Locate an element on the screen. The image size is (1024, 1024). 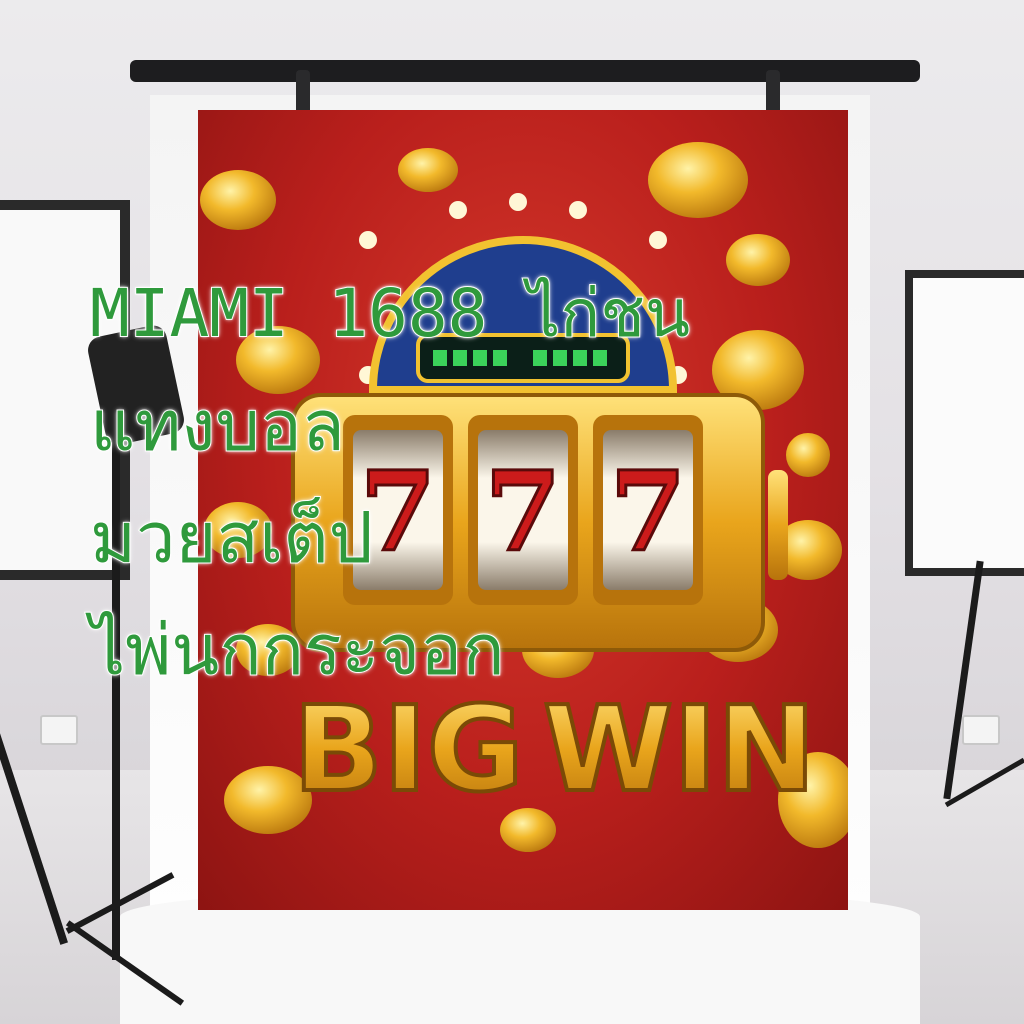
headline-line-3: มวยสเต็ป is located at coordinates (231, 538).